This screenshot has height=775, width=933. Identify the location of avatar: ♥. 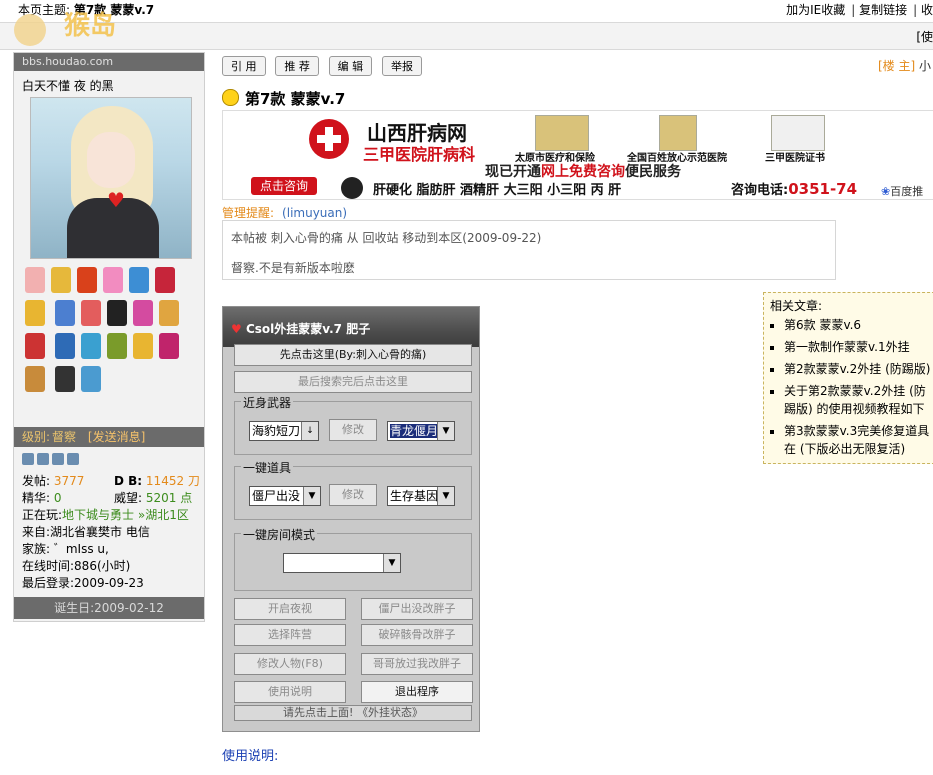
(111, 178).